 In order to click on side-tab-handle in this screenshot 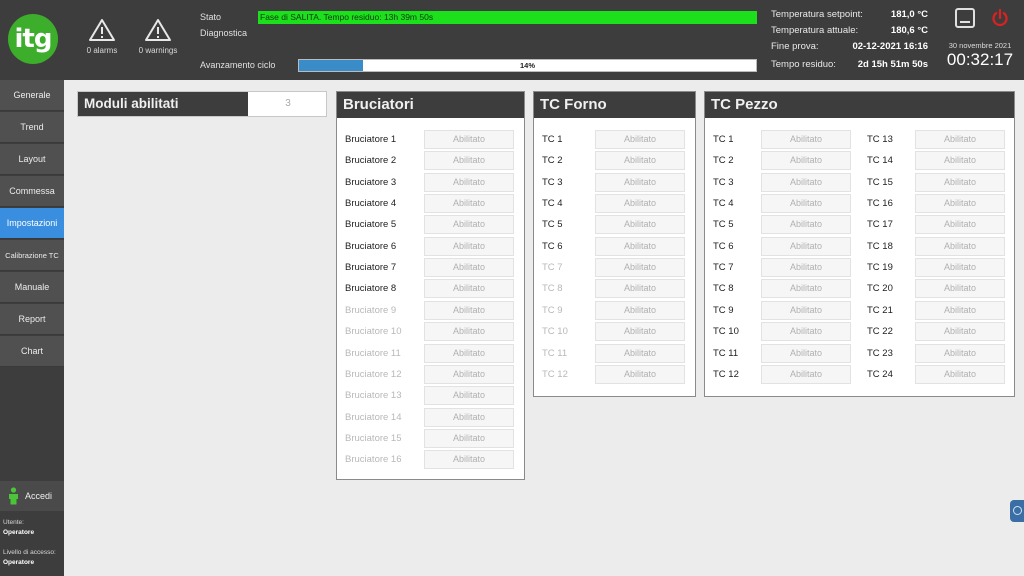, I will do `click(1017, 511)`.